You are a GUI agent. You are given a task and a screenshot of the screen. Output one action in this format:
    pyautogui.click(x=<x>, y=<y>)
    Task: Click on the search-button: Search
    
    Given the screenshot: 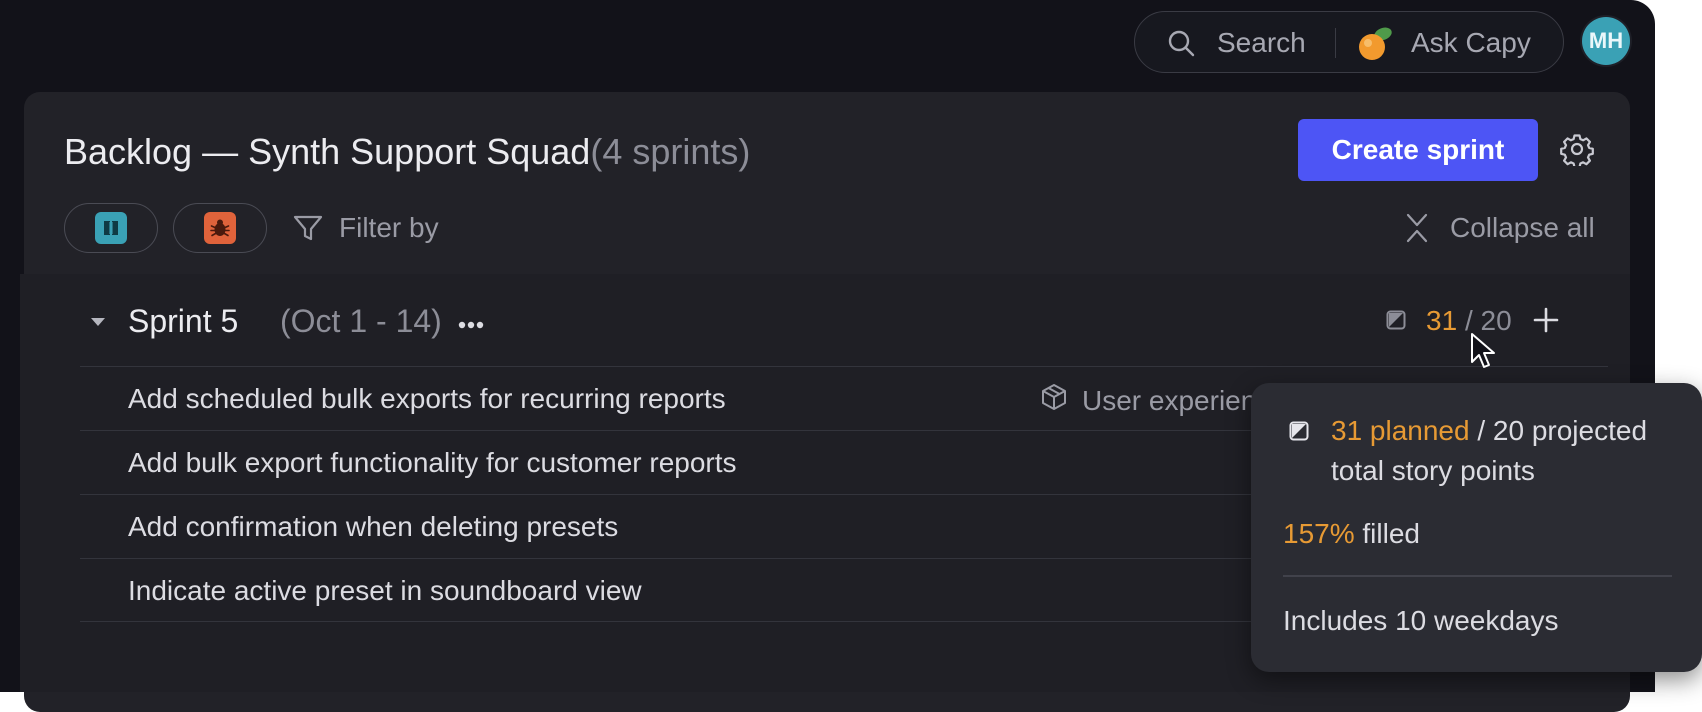 What is the action you would take?
    pyautogui.click(x=1261, y=43)
    